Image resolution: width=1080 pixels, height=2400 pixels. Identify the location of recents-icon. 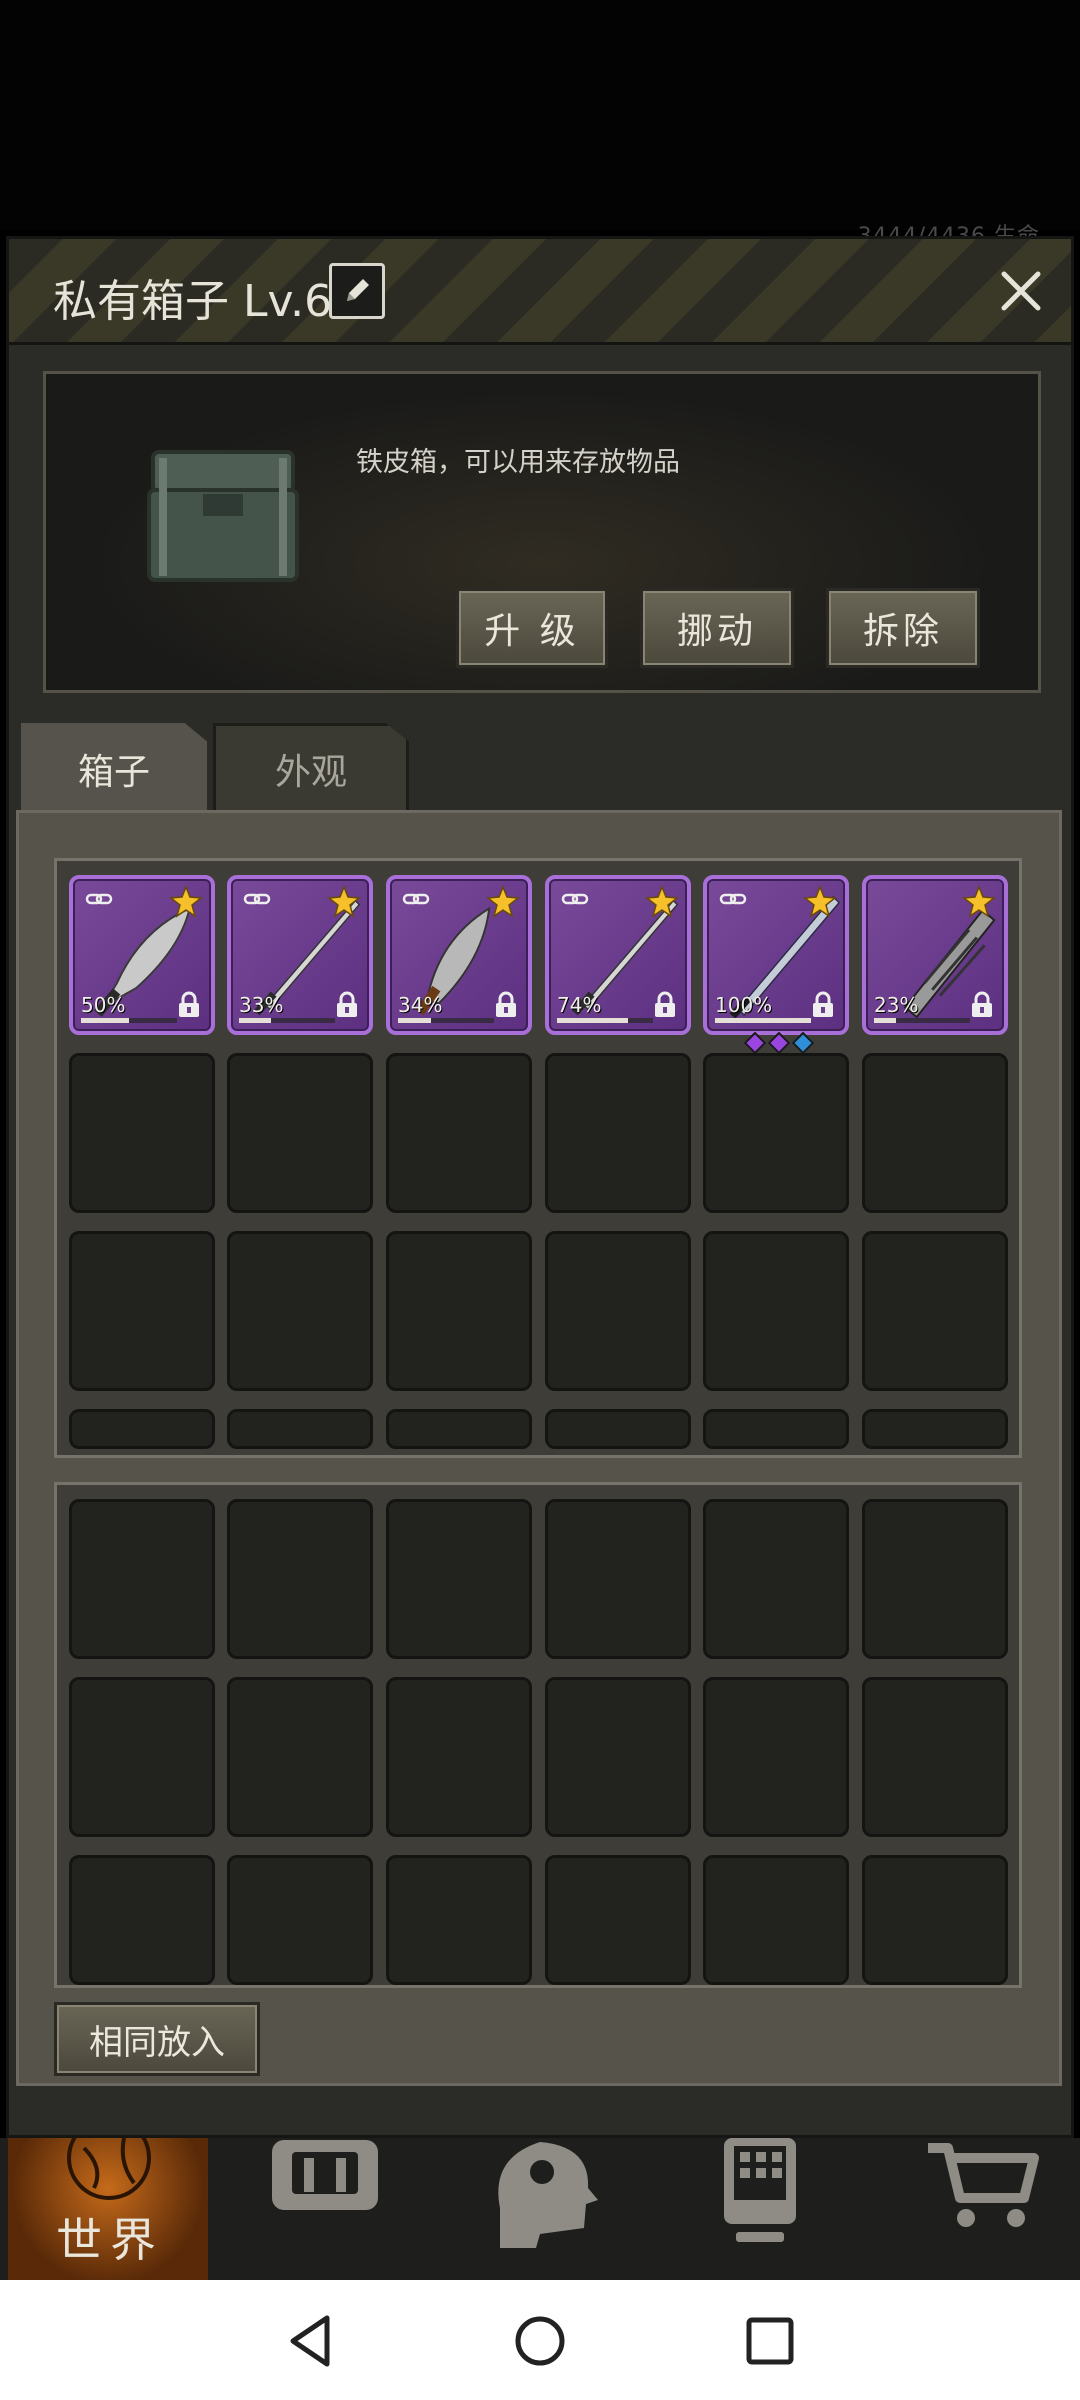
(770, 2341).